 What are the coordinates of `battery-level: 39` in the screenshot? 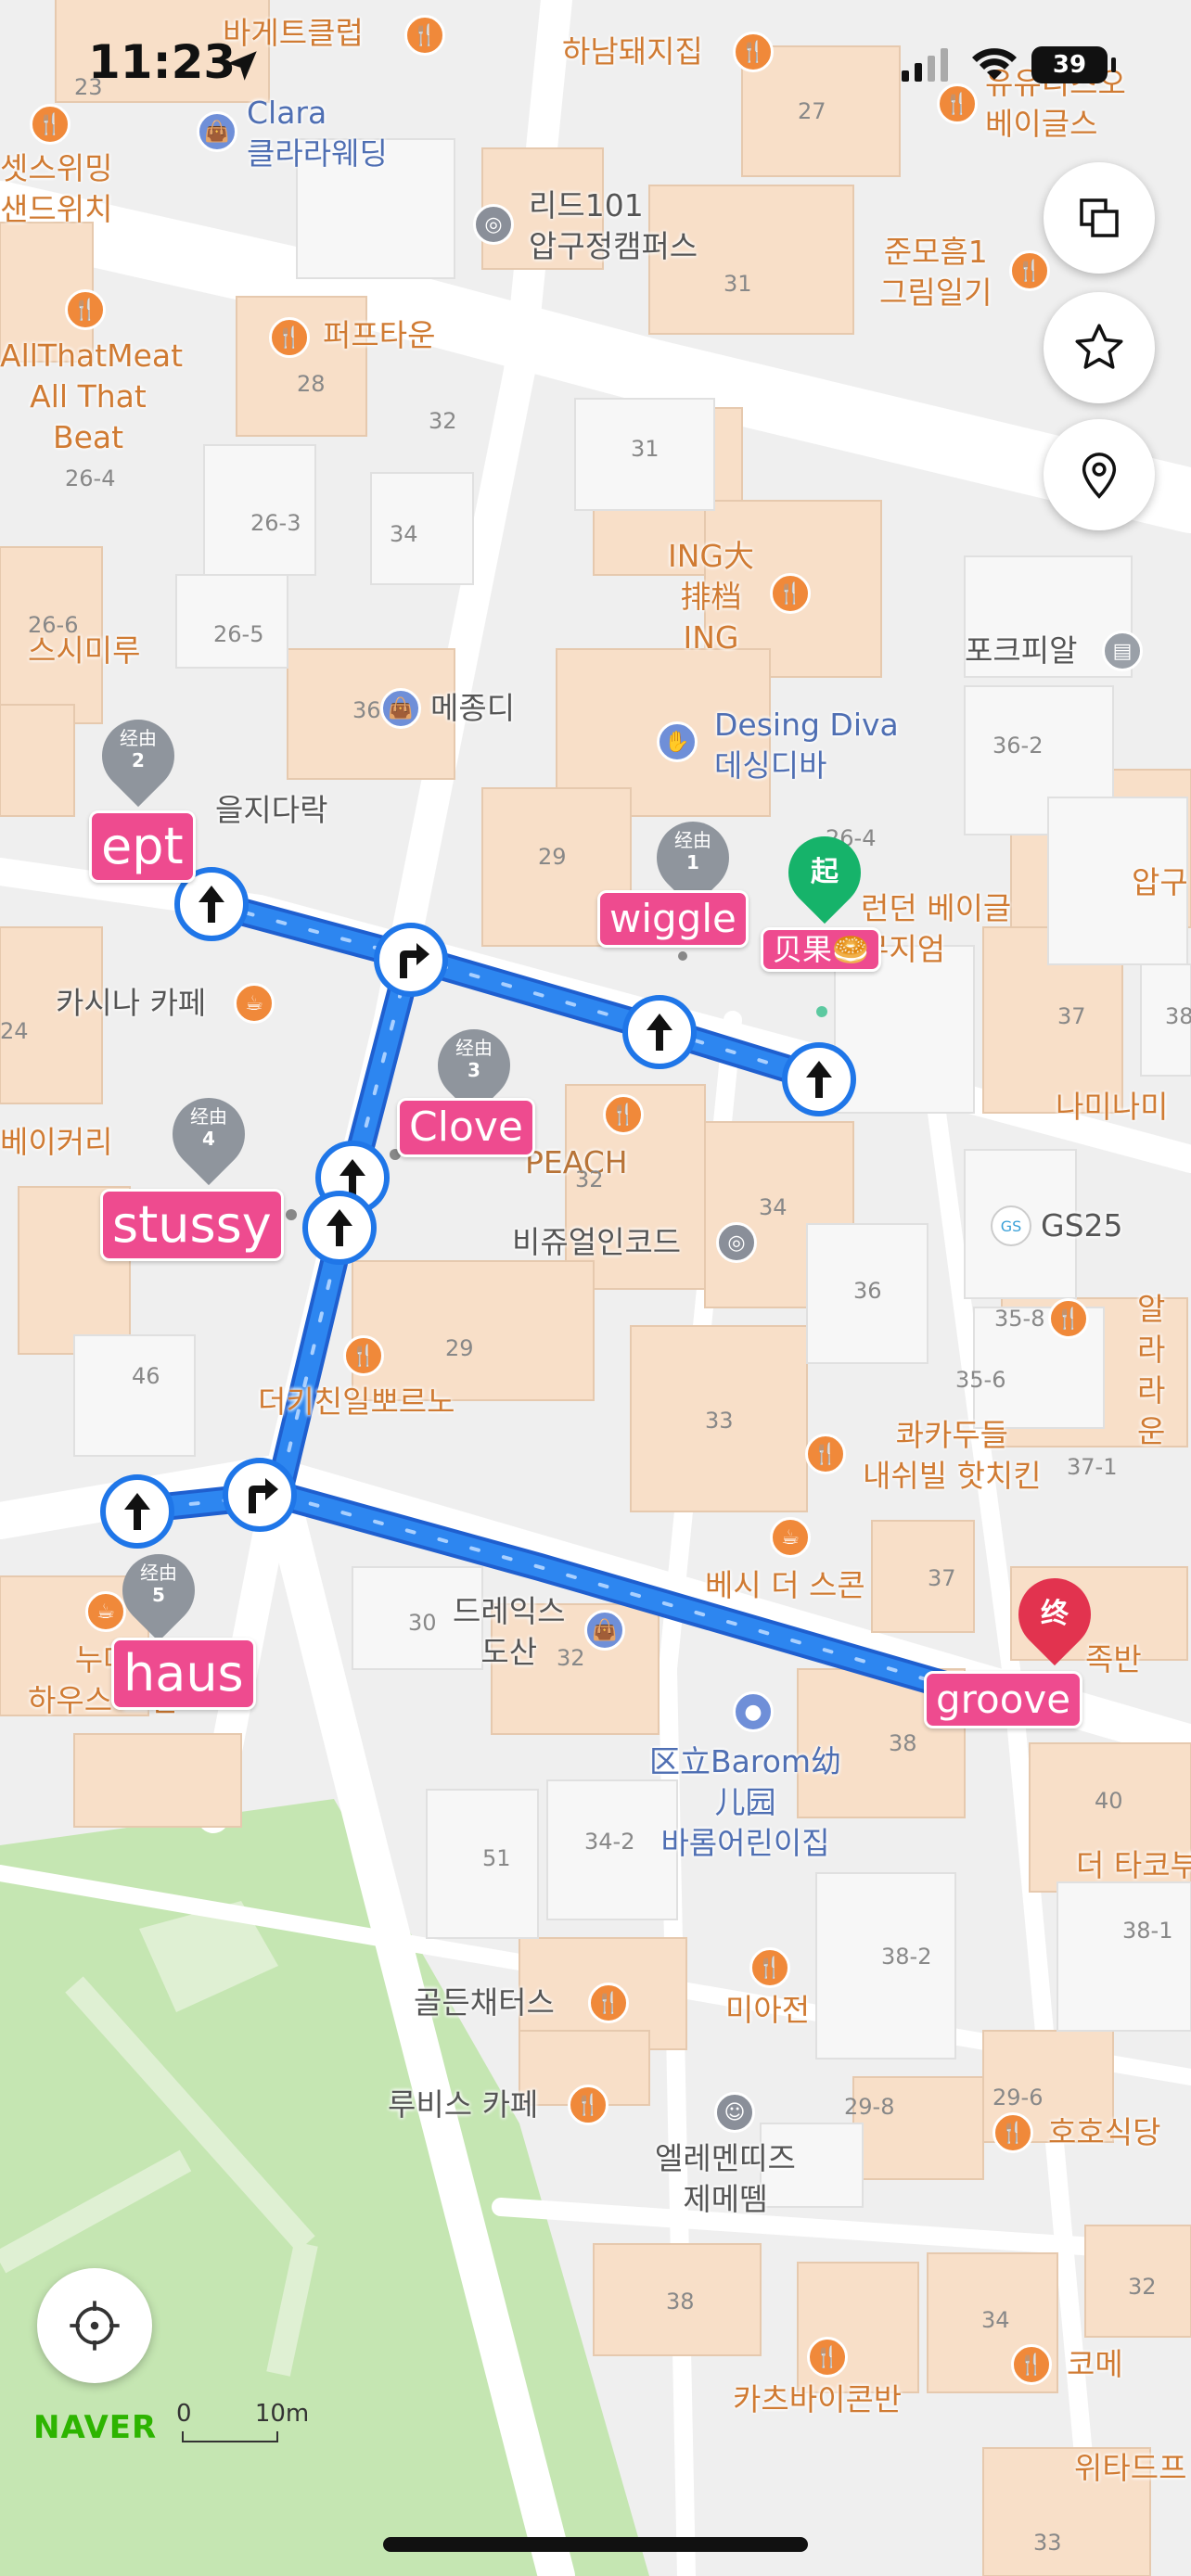 It's located at (1069, 65).